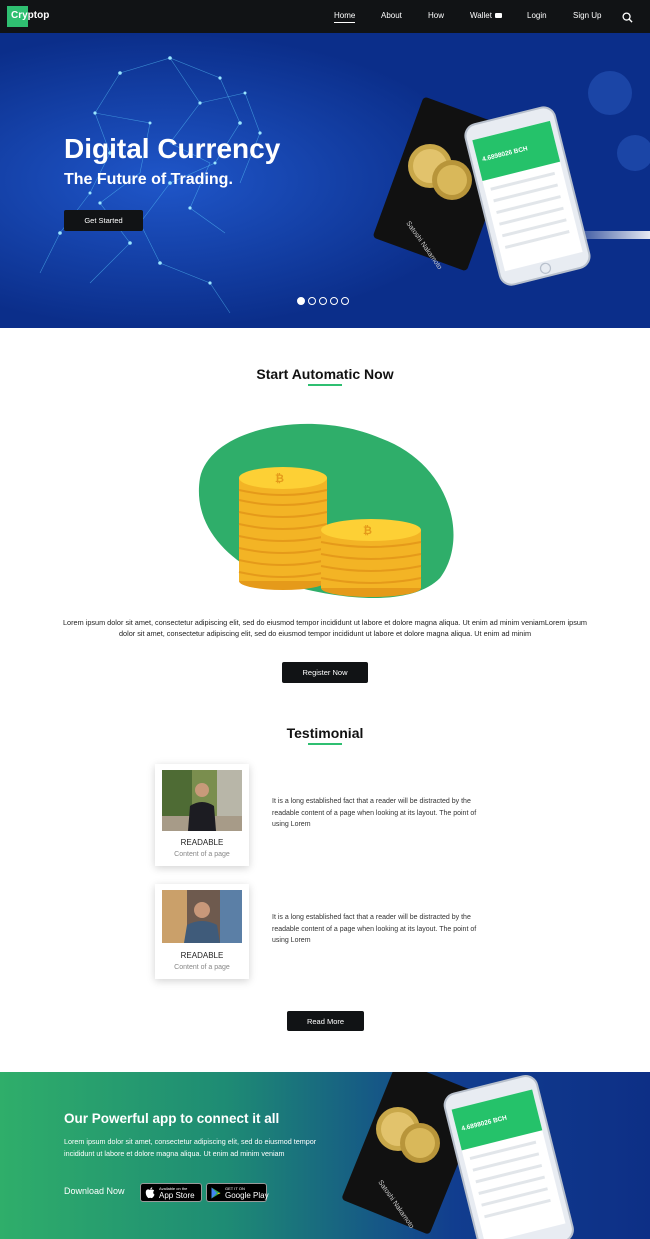  What do you see at coordinates (148, 179) in the screenshot?
I see `hero-subtitle: The Future of Trading.` at bounding box center [148, 179].